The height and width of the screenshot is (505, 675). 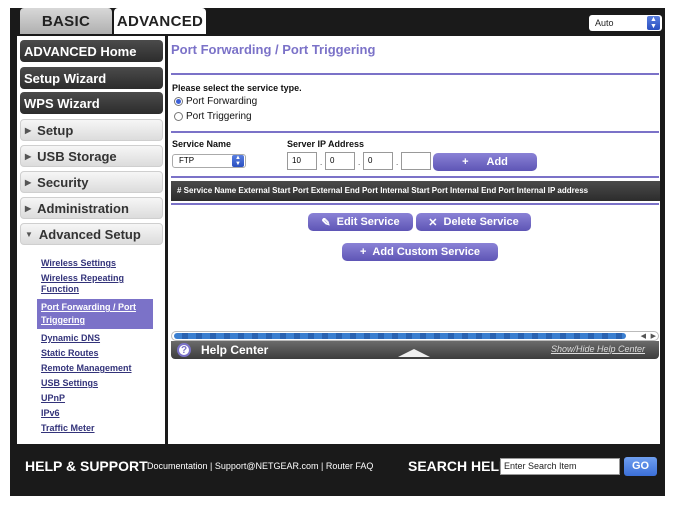 What do you see at coordinates (100, 353) in the screenshot?
I see `sublink-static-routes: Static Routes` at bounding box center [100, 353].